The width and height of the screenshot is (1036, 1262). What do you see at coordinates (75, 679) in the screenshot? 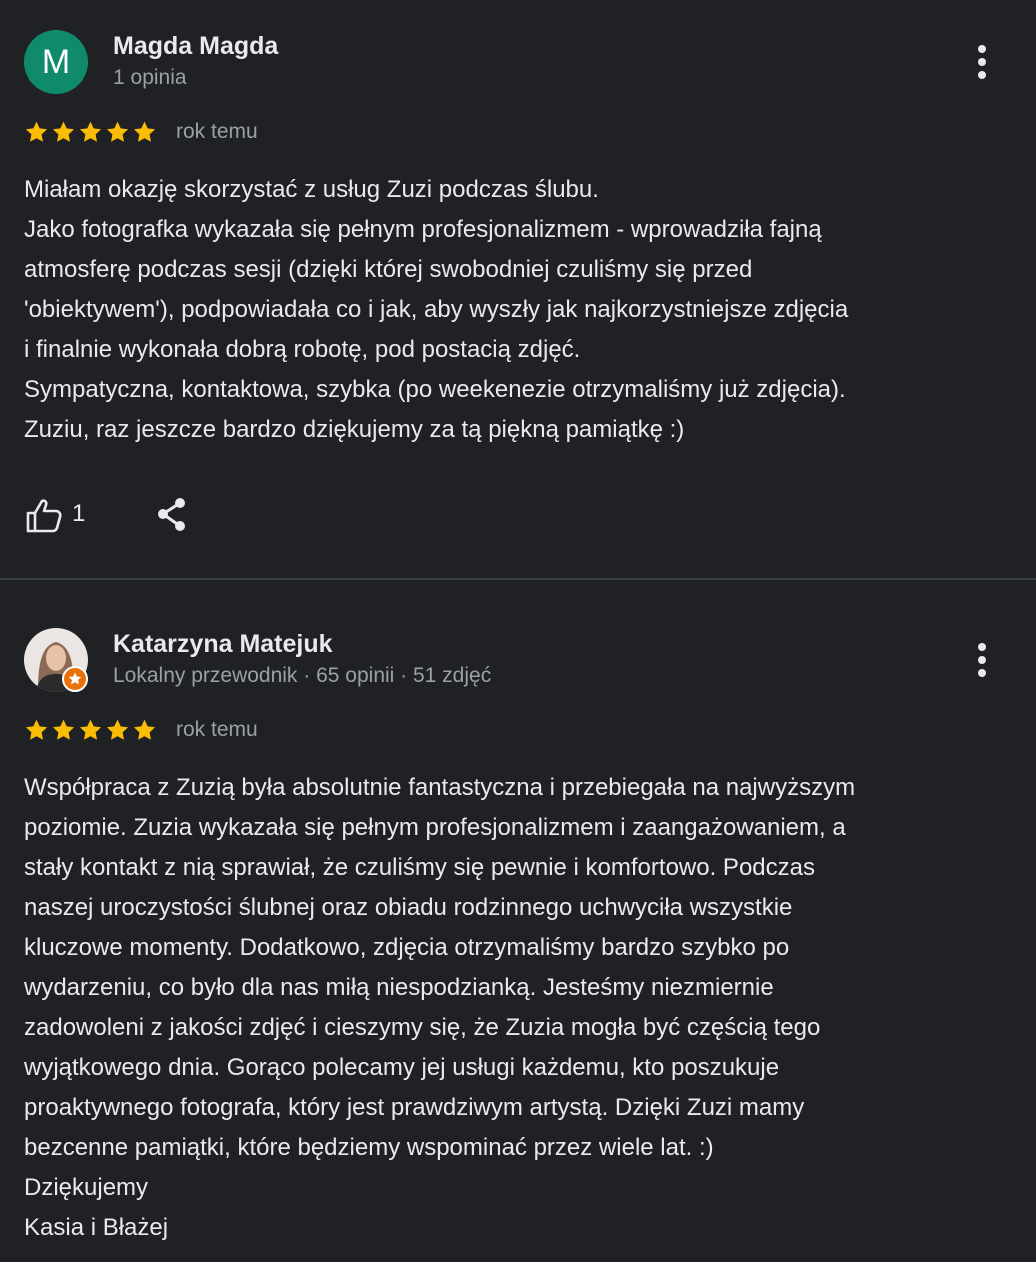
I see `local-guide-badge-icon` at bounding box center [75, 679].